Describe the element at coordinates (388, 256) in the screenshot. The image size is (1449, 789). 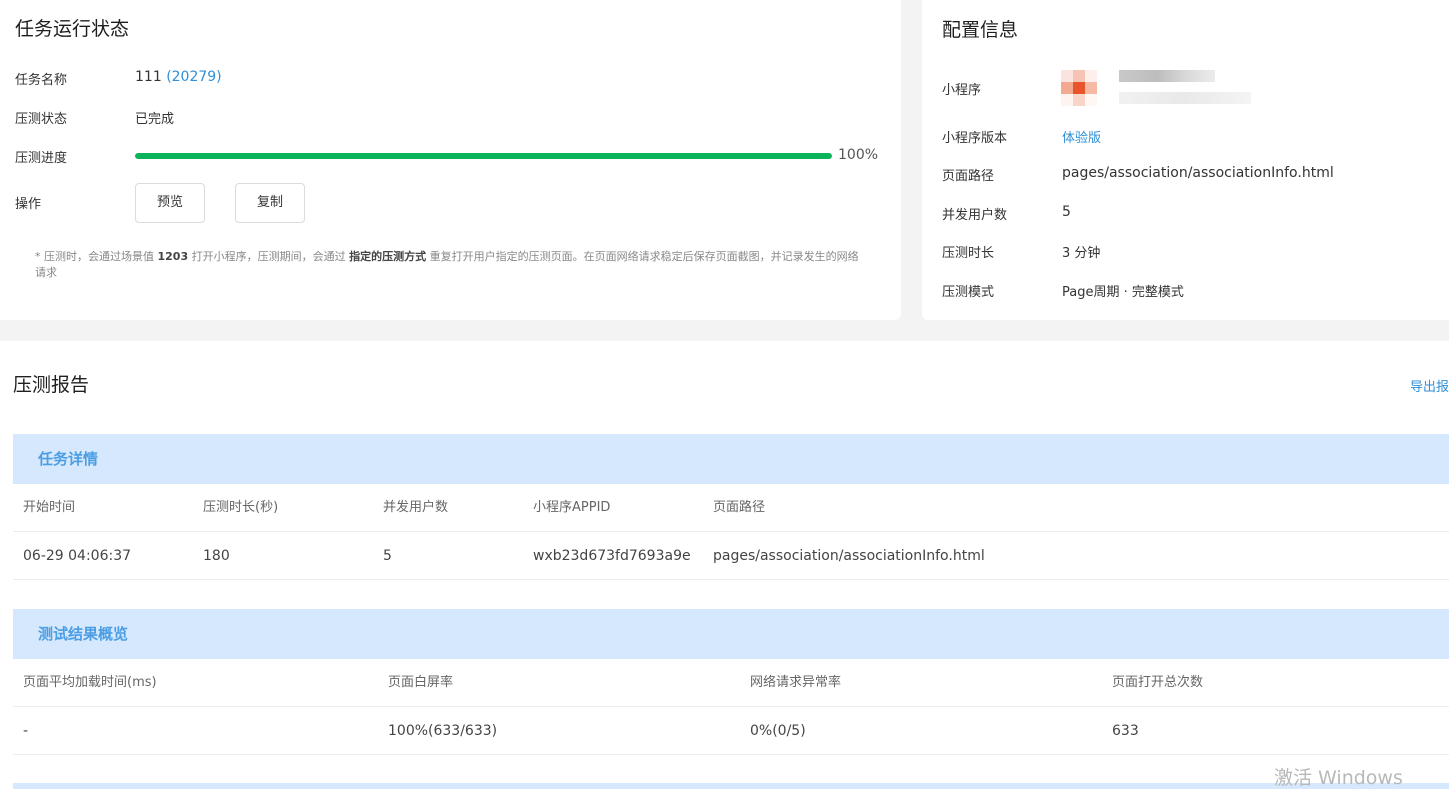
I see `note-mode: 指定的压测方式` at that location.